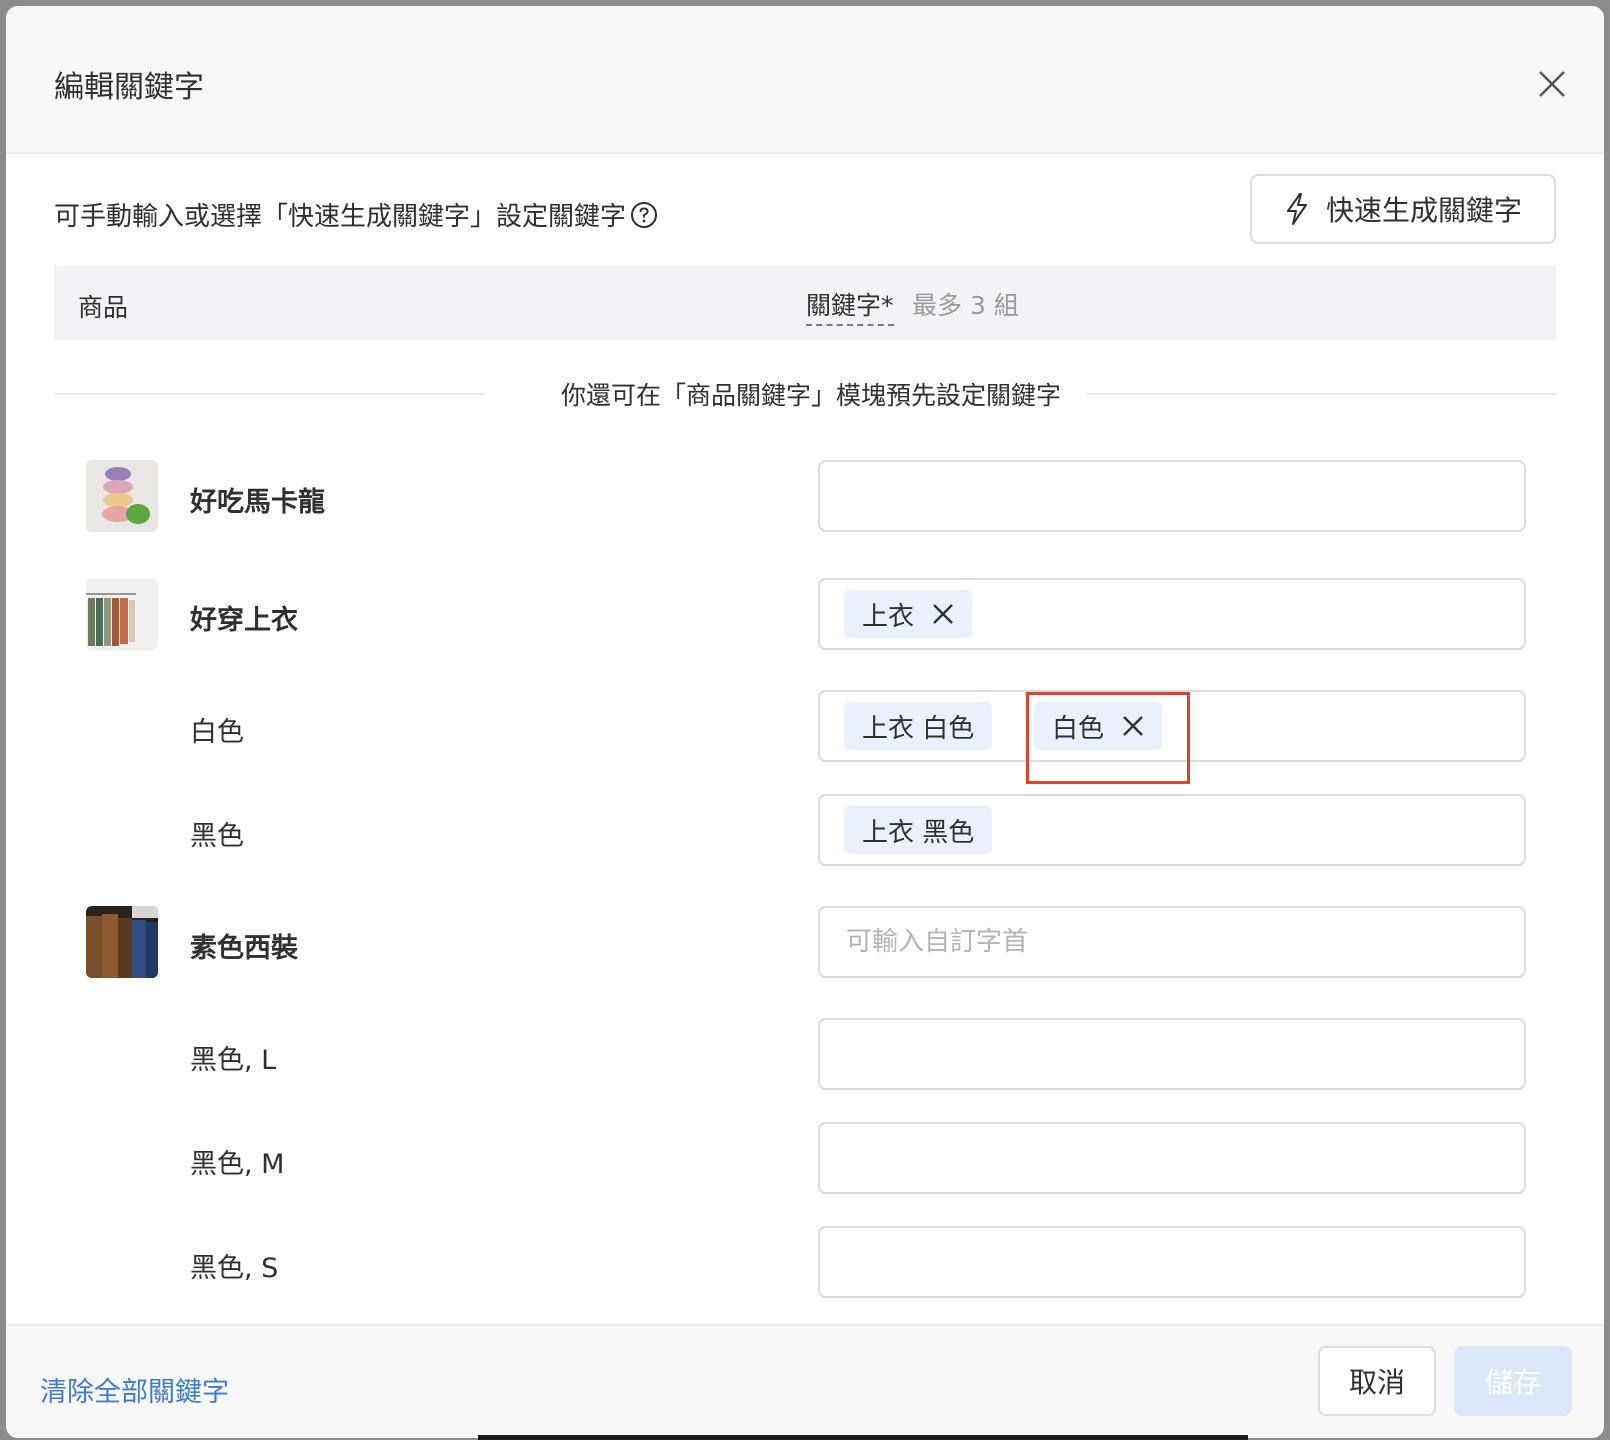 The height and width of the screenshot is (1440, 1610). Describe the element at coordinates (1423, 210) in the screenshot. I see `quick-generate-label: 快速生成關鍵字` at that location.